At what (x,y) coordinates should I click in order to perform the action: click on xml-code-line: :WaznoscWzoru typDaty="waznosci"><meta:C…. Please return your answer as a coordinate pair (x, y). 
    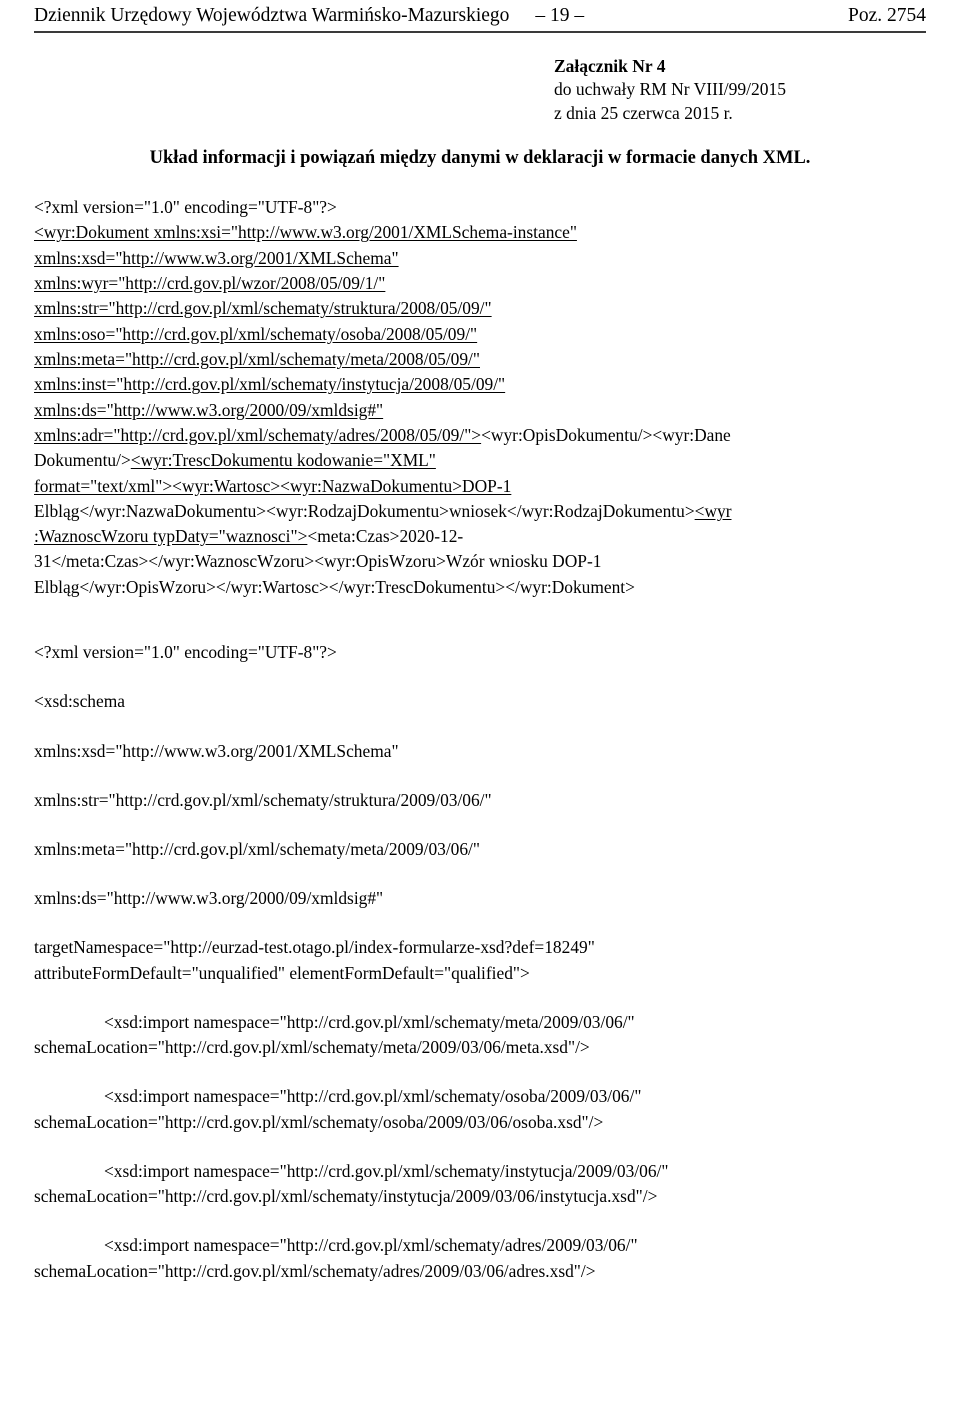
    Looking at the image, I should click on (480, 536).